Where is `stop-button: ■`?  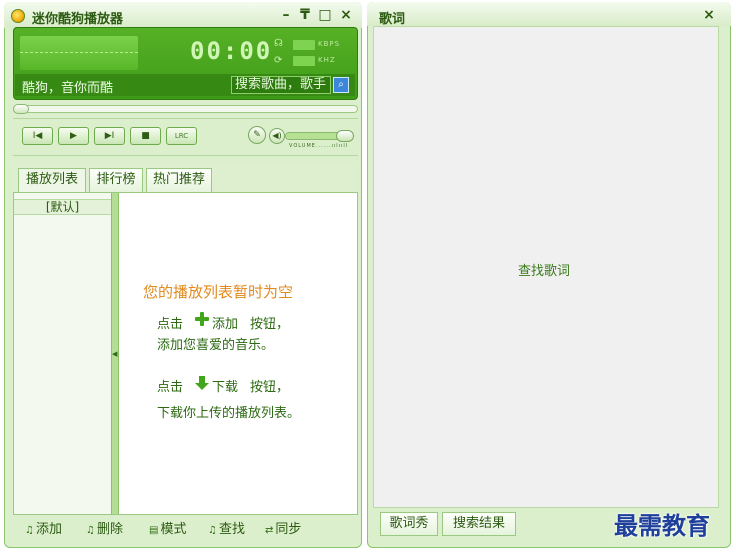 stop-button: ■ is located at coordinates (145, 136).